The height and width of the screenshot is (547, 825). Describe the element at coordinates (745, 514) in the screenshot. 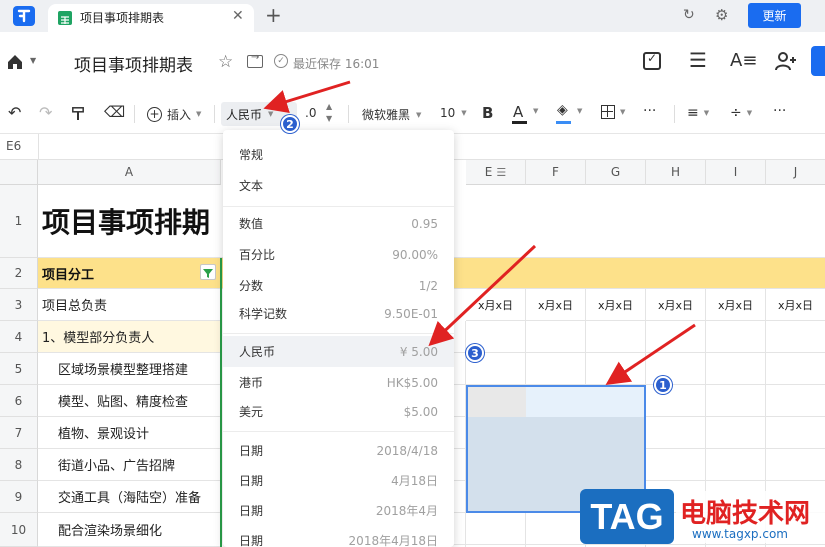

I see `watermark-site-name: 电脑技术网` at that location.